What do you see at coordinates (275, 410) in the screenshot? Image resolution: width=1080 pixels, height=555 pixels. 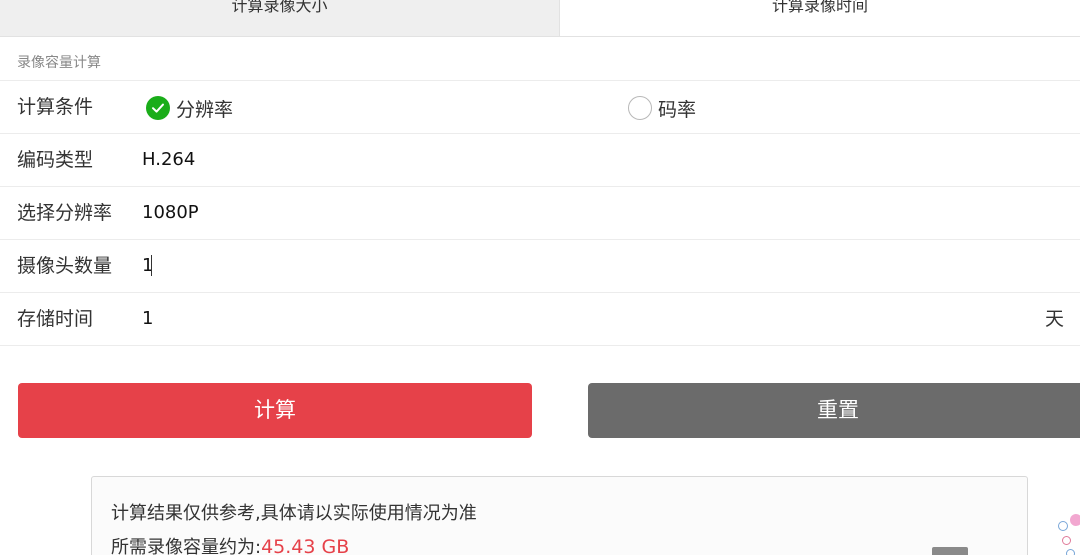 I see `calculate-button: 计算` at bounding box center [275, 410].